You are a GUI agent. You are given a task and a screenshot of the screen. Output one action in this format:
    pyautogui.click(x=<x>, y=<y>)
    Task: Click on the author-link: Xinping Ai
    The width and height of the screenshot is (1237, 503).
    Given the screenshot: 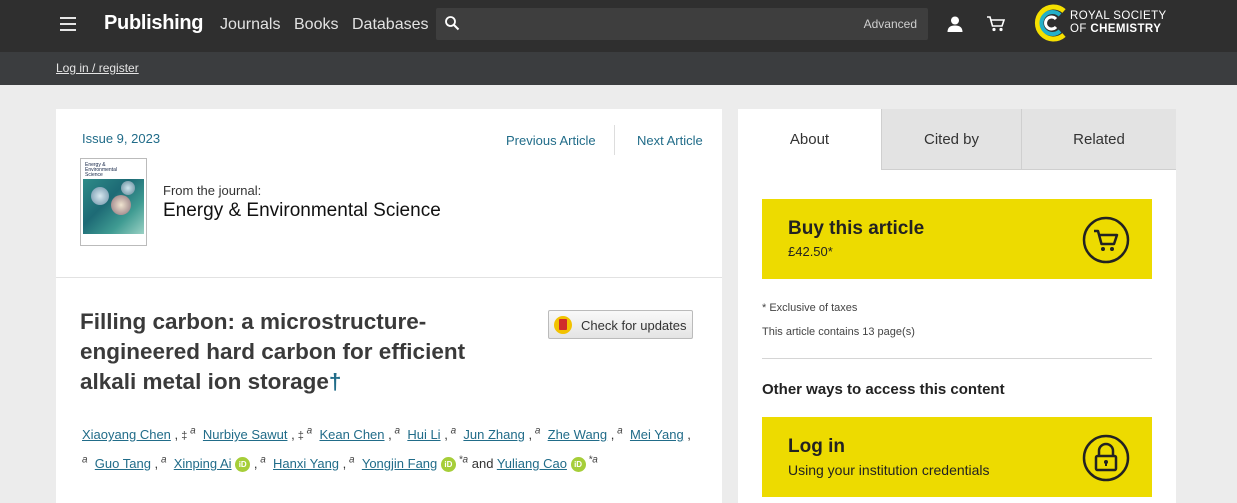 What is the action you would take?
    pyautogui.click(x=203, y=463)
    